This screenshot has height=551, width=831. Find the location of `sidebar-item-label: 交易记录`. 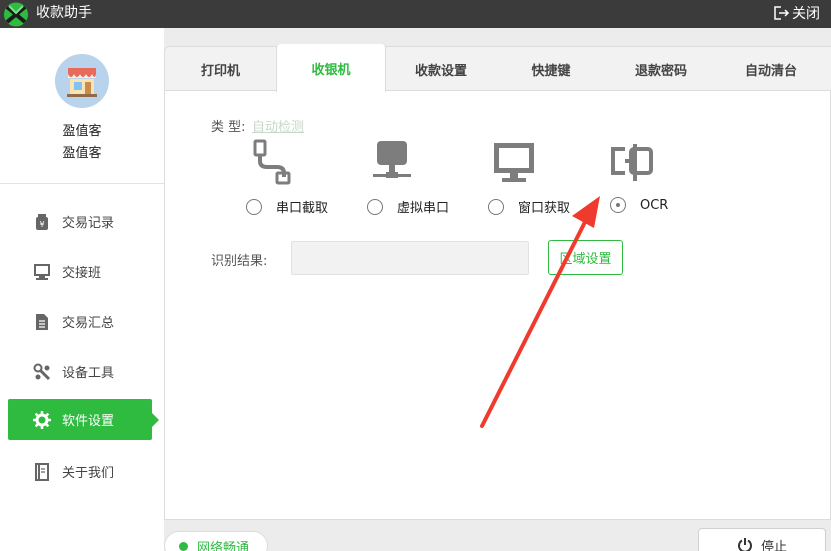

sidebar-item-label: 交易记录 is located at coordinates (88, 223).